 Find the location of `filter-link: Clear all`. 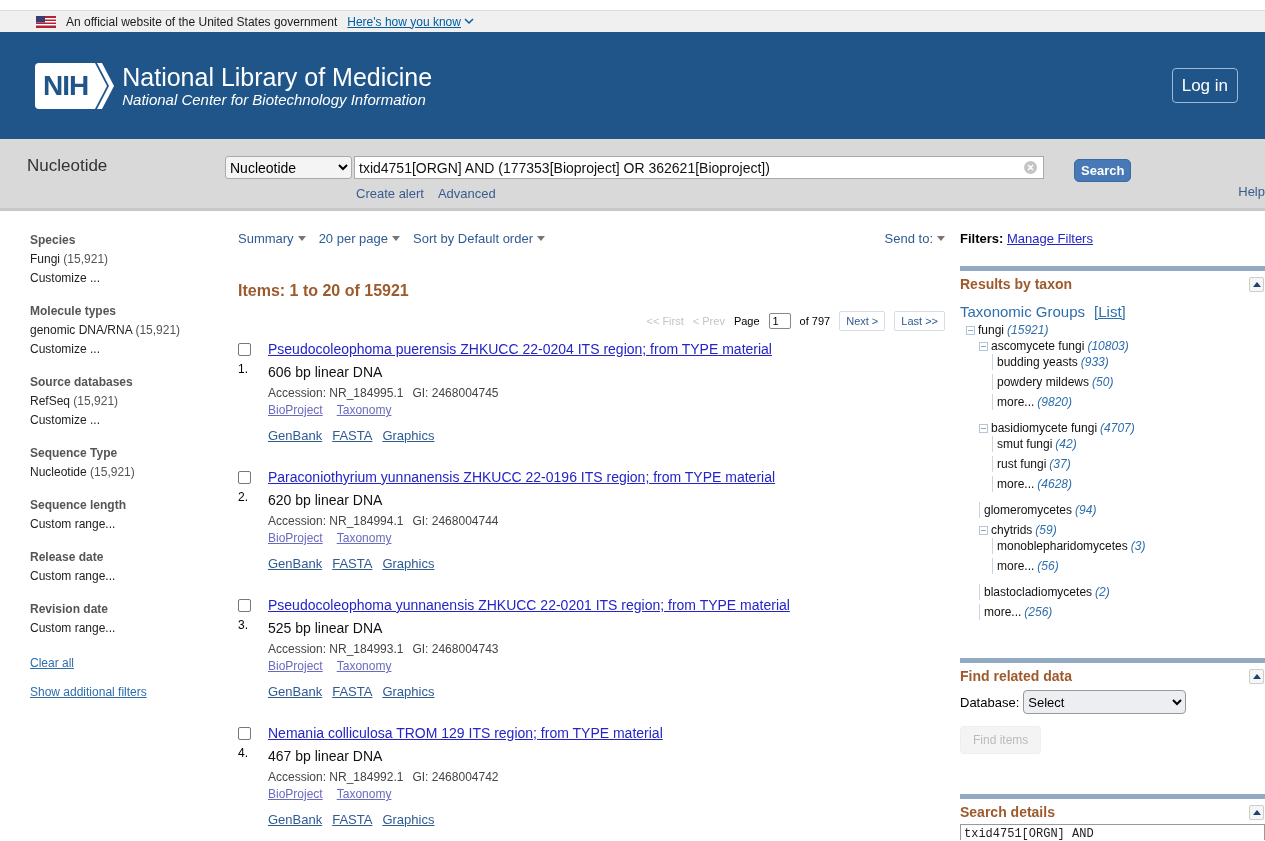

filter-link: Clear all is located at coordinates (134, 663).